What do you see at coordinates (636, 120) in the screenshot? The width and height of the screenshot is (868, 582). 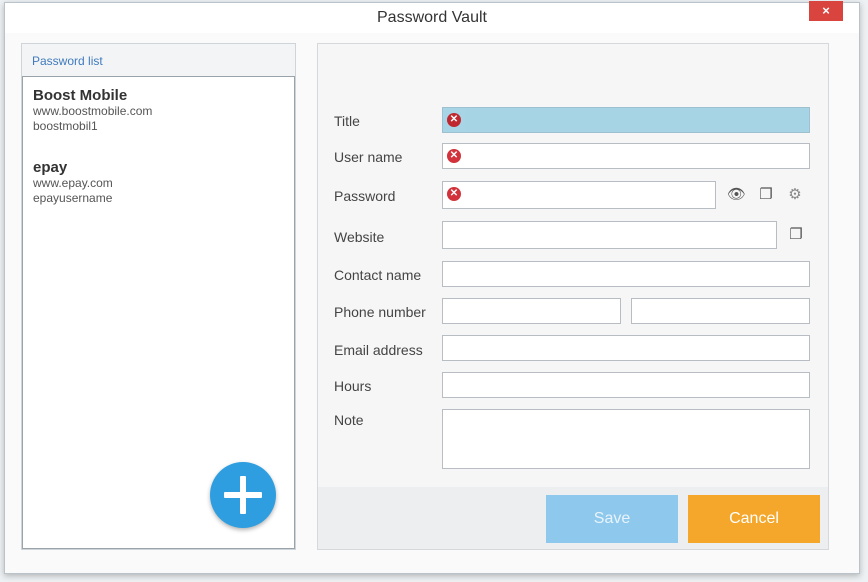 I see `title-selection` at bounding box center [636, 120].